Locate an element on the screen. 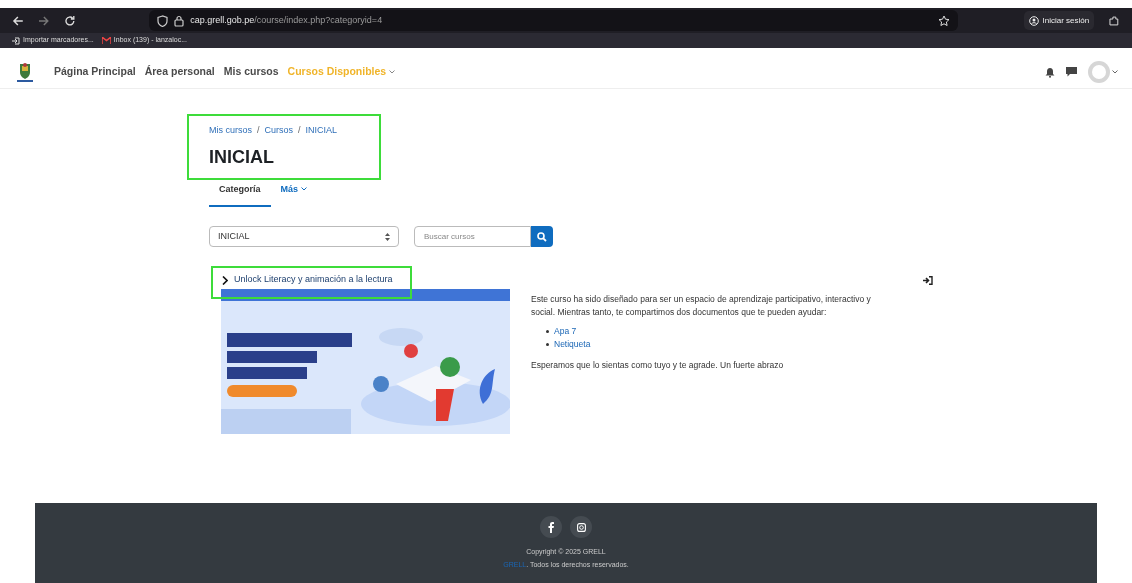 The image size is (1132, 583). address-bar: cap.grell.gob.pe/course/index.php?categoryid=4 is located at coordinates (553, 20).